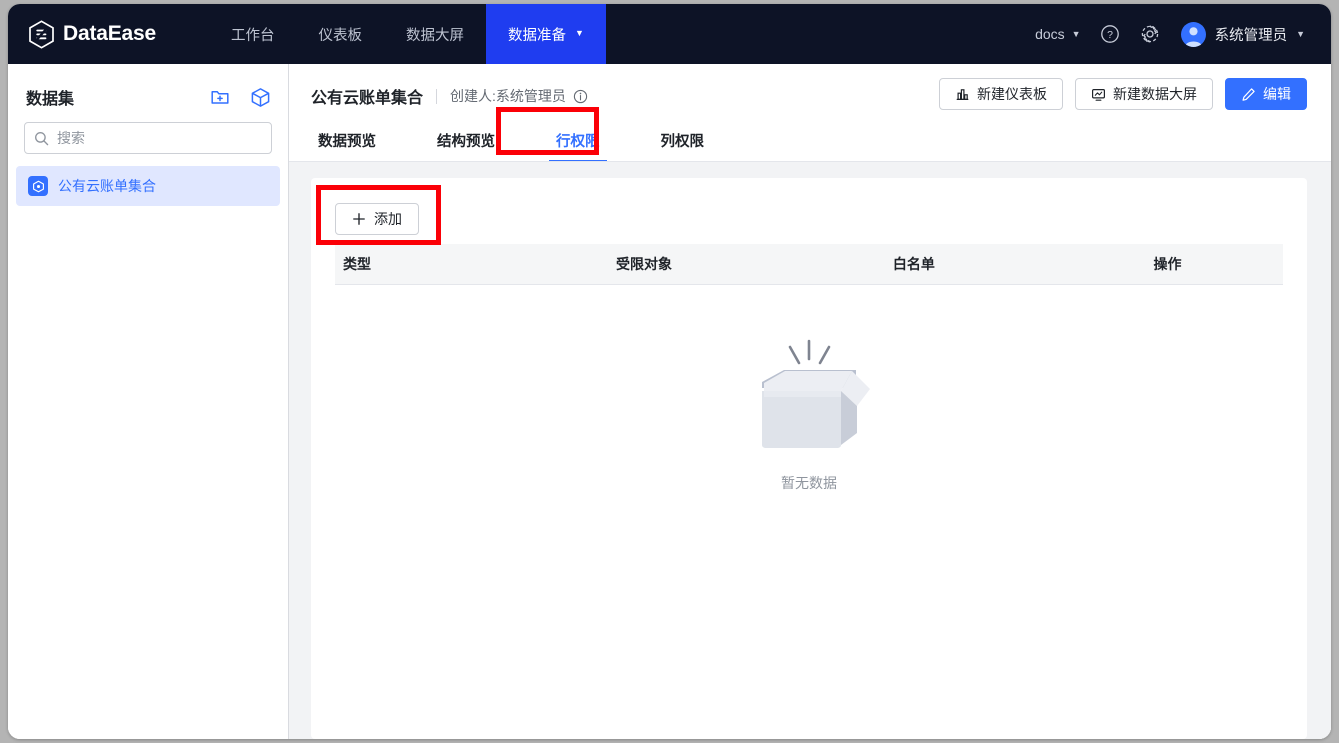  I want to click on permission-table: 类型 受限对象 白名单 操作, so click(809, 264).